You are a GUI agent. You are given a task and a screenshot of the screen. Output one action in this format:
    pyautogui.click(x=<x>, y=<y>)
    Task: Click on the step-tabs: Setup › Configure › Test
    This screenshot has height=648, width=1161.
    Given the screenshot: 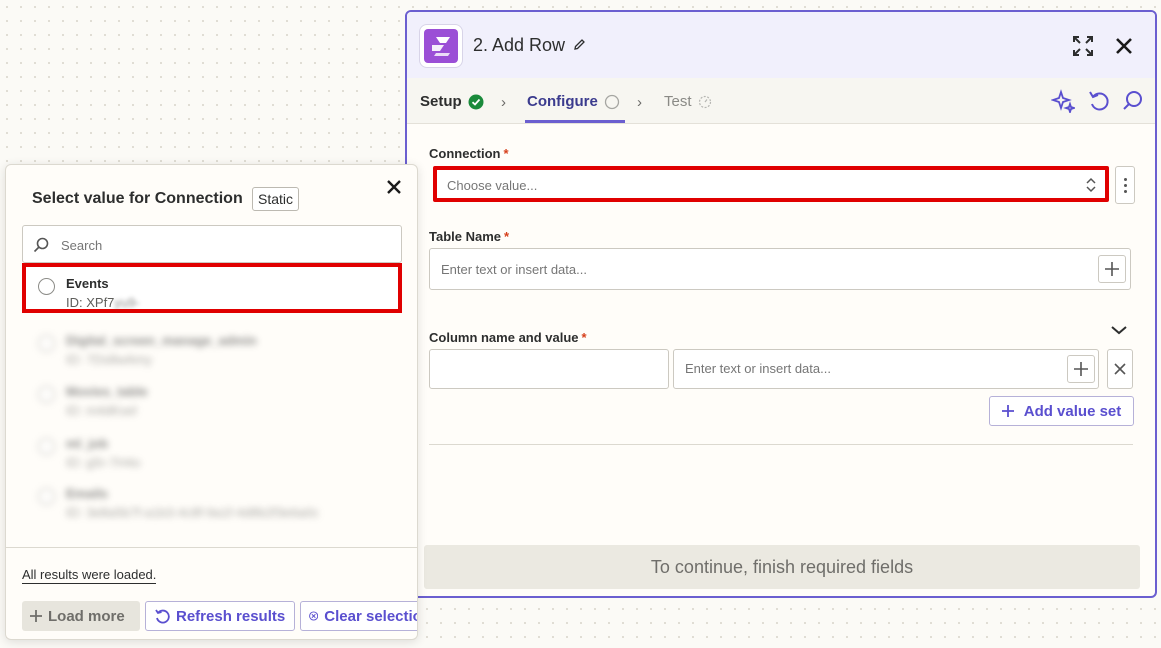 What is the action you would take?
    pyautogui.click(x=781, y=101)
    